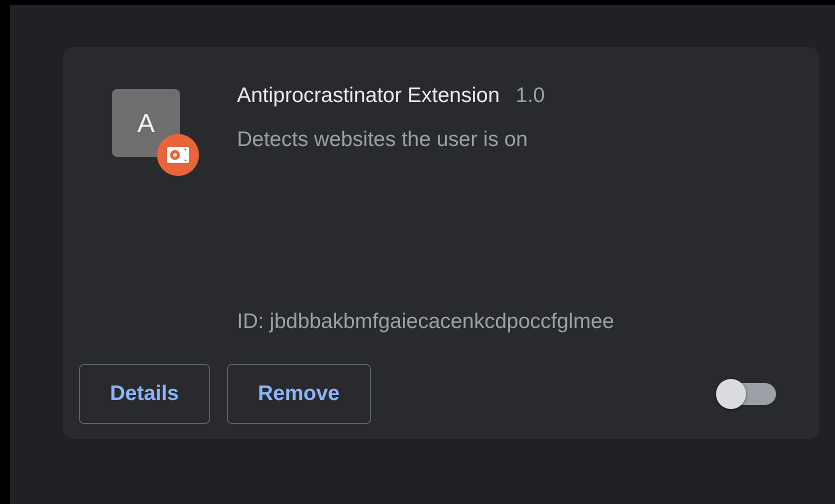 This screenshot has height=504, width=835. What do you see at coordinates (426, 322) in the screenshot?
I see `extension-id: ID: jbdbbakbmfgaiecacenkcdpoccfglmee` at bounding box center [426, 322].